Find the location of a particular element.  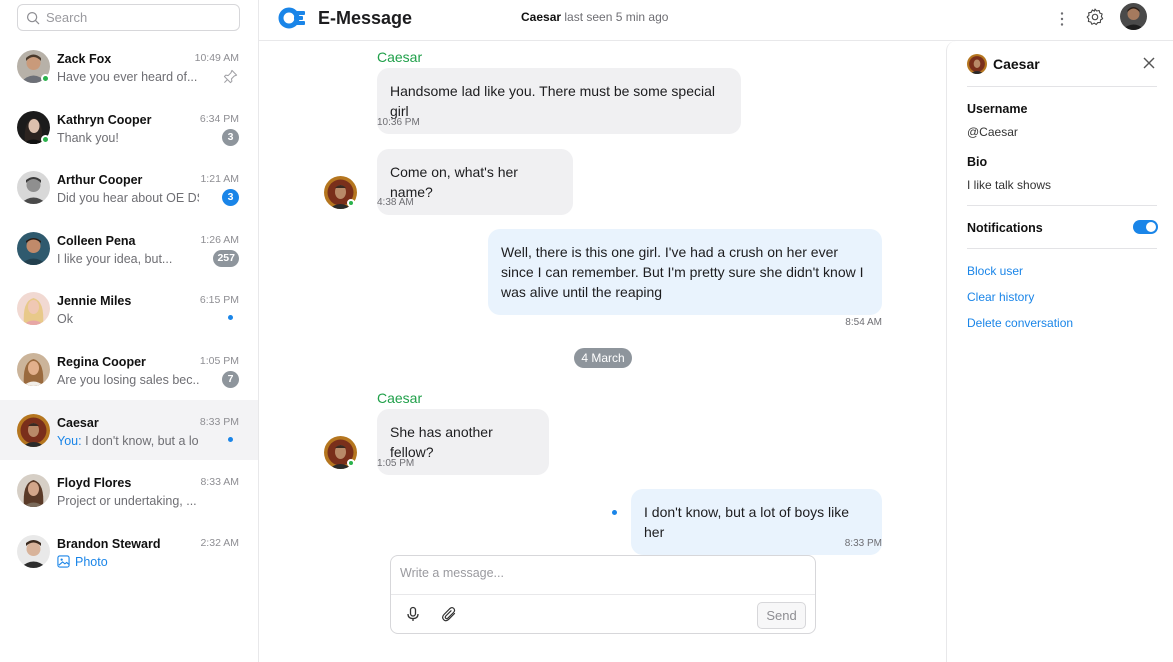

image-icon is located at coordinates (63, 561).